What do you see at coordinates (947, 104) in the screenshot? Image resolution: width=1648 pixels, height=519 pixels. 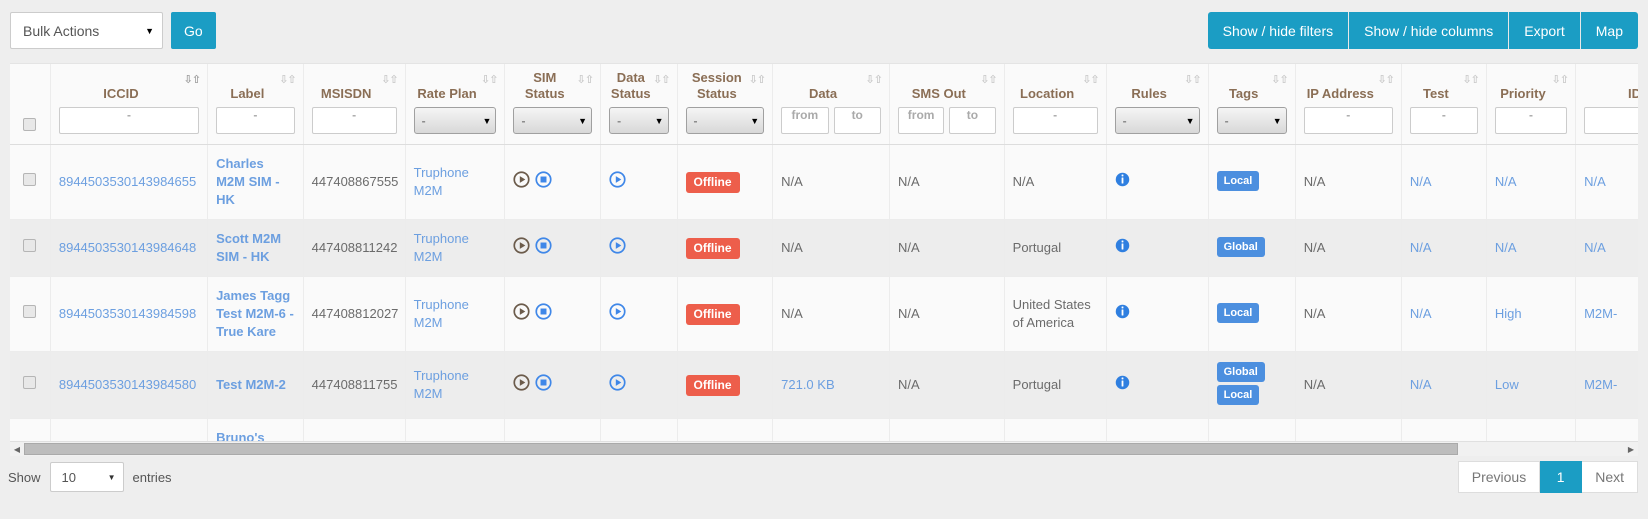 I see `th-sms-out: ⇩⇧ SMS Out from to` at bounding box center [947, 104].